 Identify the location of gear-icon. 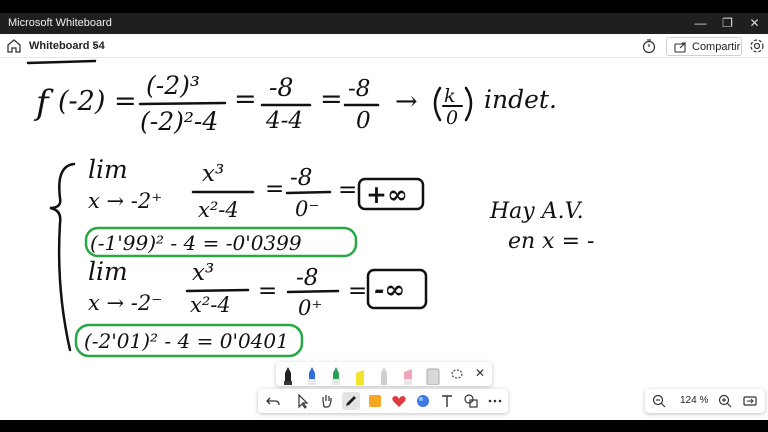
(757, 46).